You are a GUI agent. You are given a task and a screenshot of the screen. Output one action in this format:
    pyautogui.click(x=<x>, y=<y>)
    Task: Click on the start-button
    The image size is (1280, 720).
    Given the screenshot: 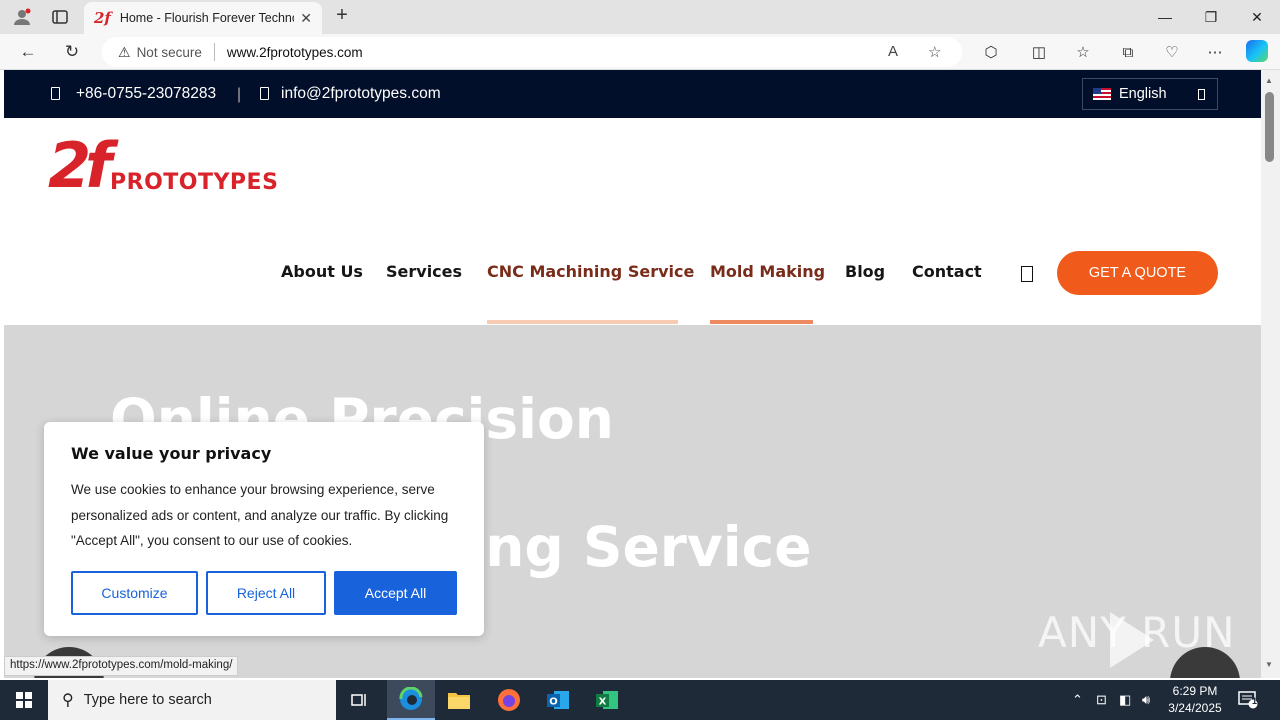 What is the action you would take?
    pyautogui.click(x=24, y=700)
    